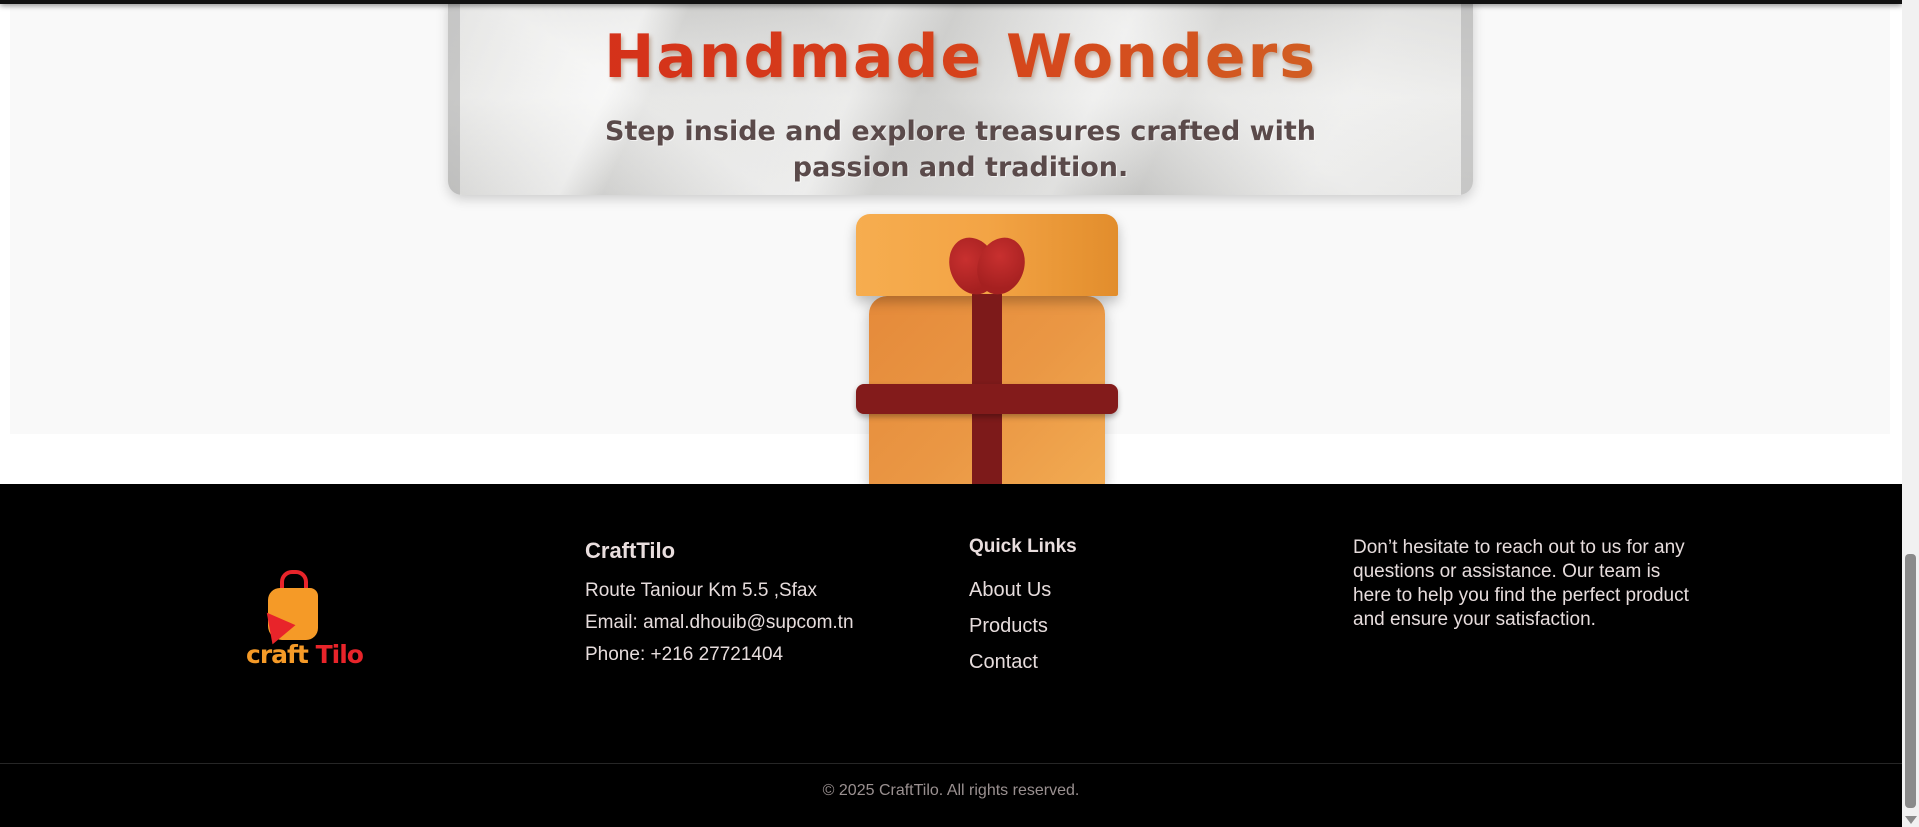 The height and width of the screenshot is (827, 1919). I want to click on logo-word-craft: craft, so click(277, 654).